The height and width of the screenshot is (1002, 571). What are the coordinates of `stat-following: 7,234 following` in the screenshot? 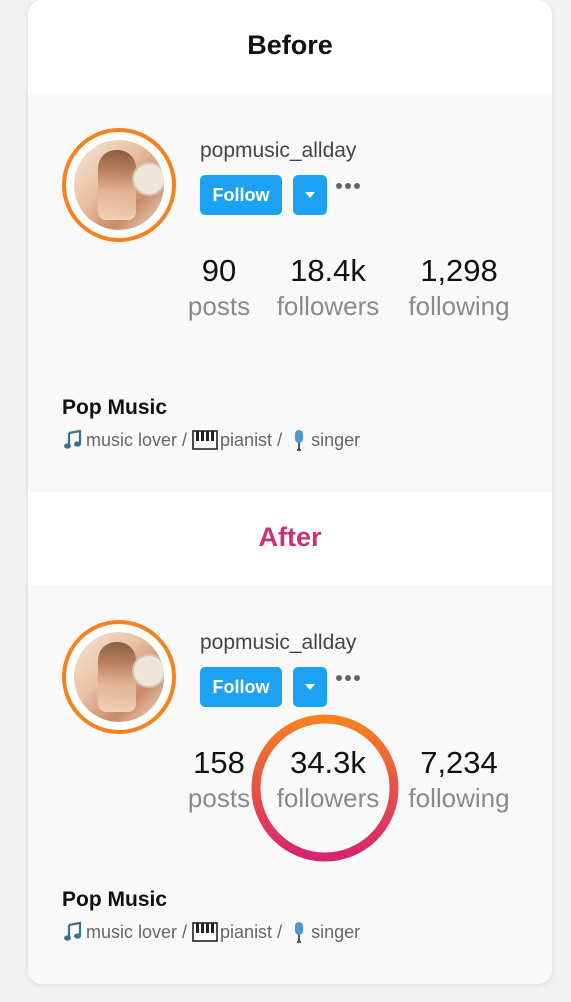 It's located at (459, 780).